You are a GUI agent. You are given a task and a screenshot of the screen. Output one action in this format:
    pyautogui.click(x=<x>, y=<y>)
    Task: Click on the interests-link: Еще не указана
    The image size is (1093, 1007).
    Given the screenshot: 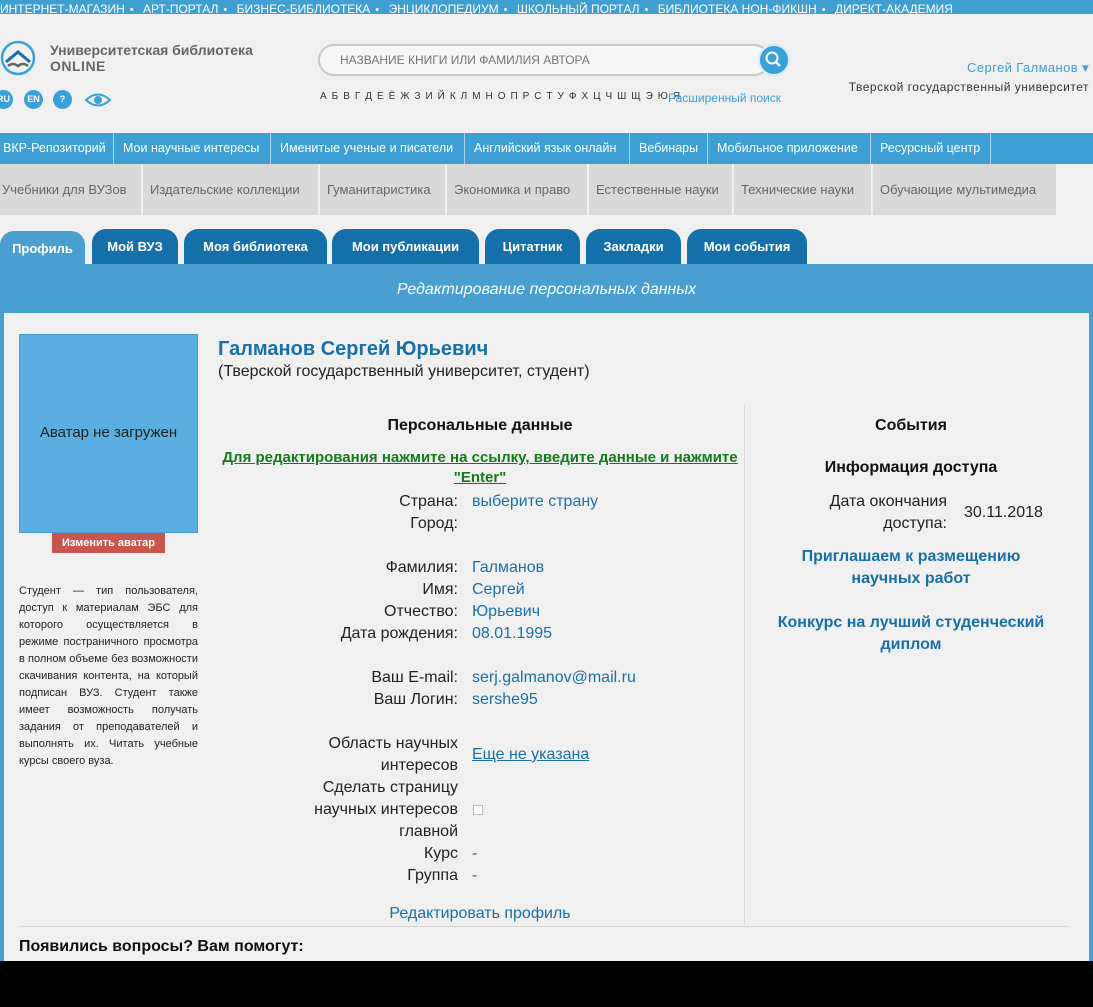 What is the action you would take?
    pyautogui.click(x=530, y=755)
    